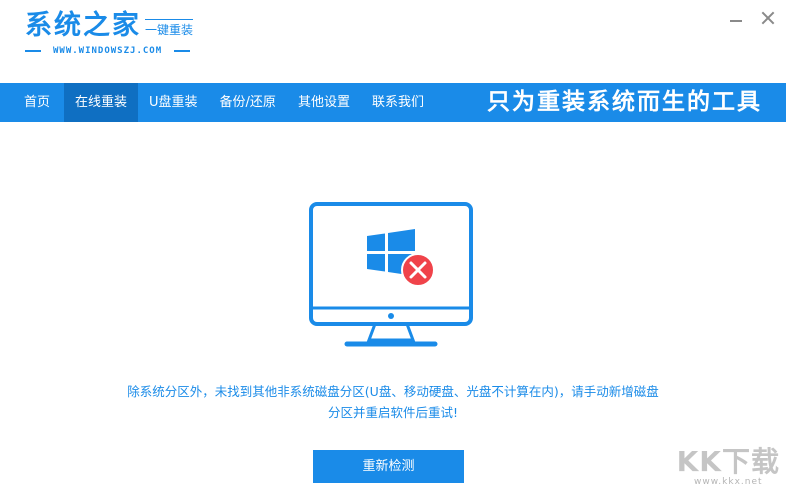 The image size is (786, 491). Describe the element at coordinates (388, 466) in the screenshot. I see `recheck-button: 重新检测` at that location.